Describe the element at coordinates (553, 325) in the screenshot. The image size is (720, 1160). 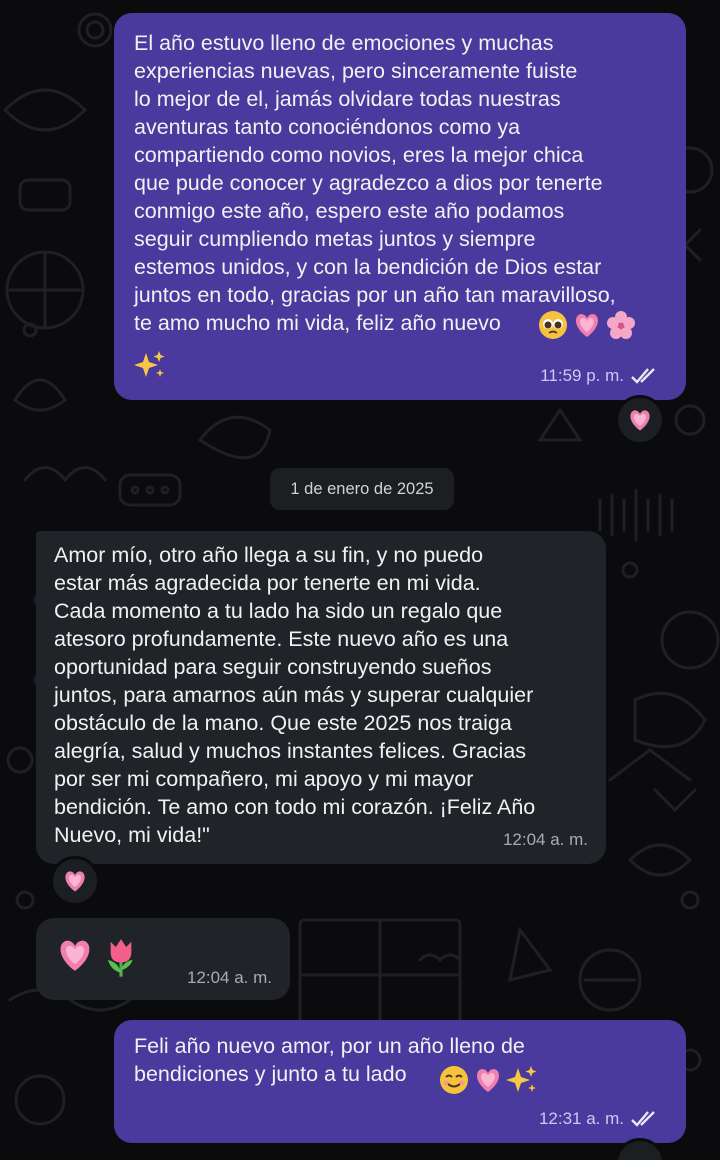
I see `pleading-face-icon` at that location.